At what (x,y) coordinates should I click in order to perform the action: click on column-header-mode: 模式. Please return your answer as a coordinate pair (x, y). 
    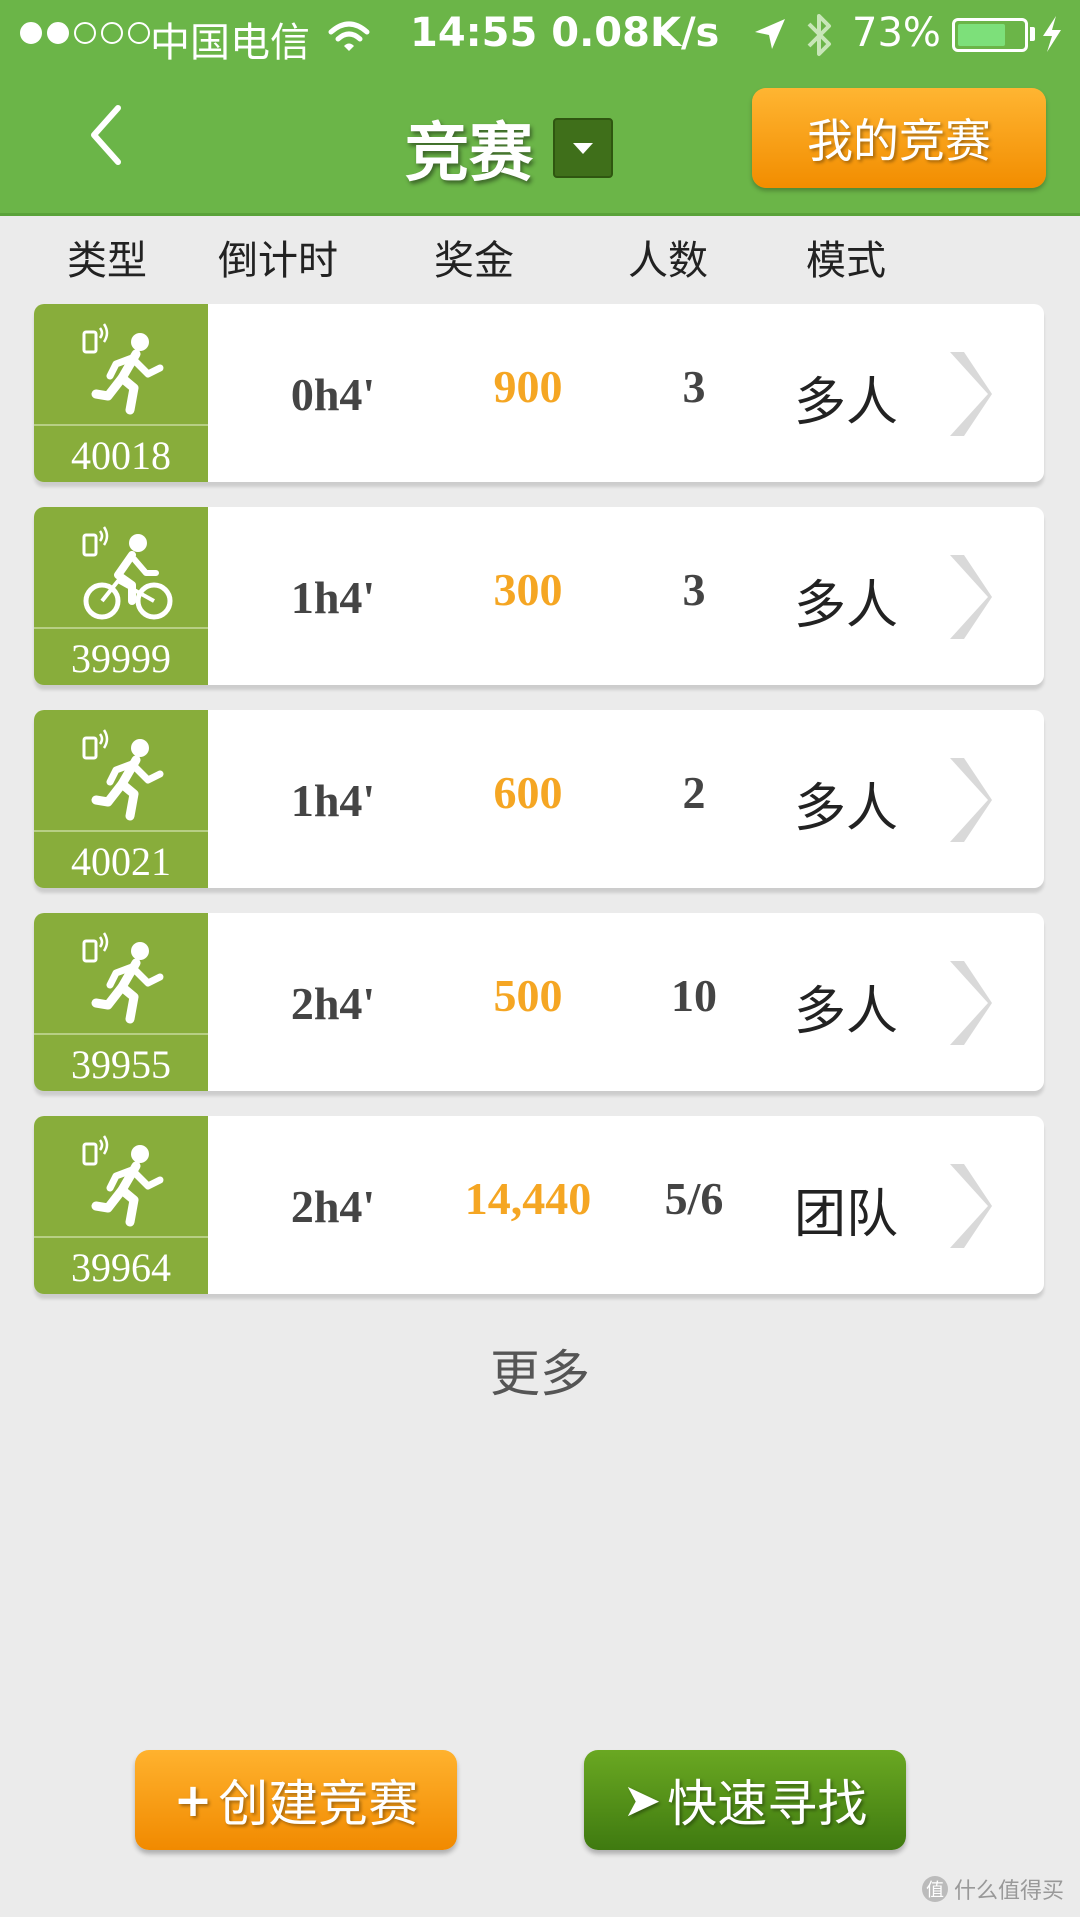
    Looking at the image, I should click on (846, 261).